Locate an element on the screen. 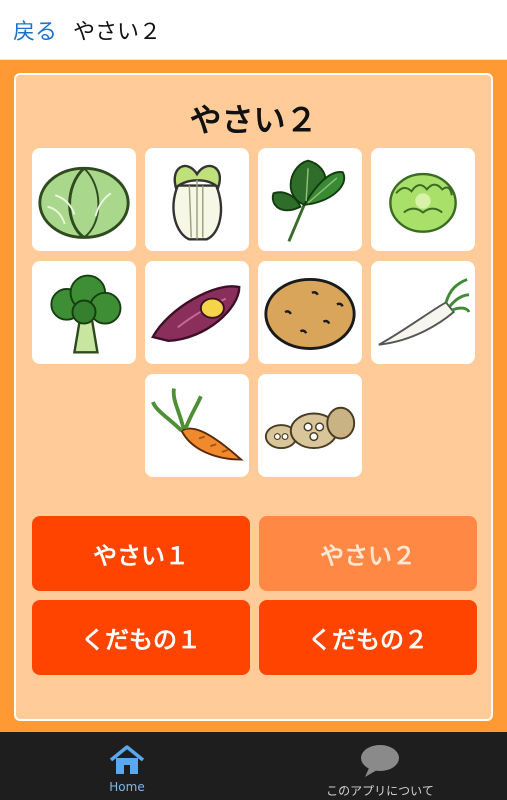  tile-sweet-potato is located at coordinates (197, 312).